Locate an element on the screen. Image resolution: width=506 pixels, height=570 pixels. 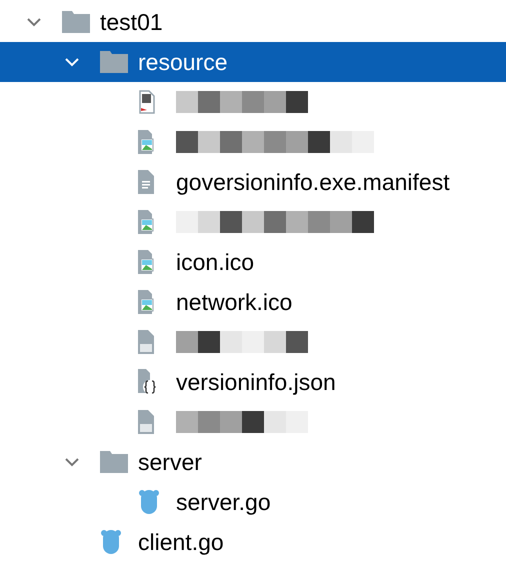
tree-row: client.go is located at coordinates (253, 542).